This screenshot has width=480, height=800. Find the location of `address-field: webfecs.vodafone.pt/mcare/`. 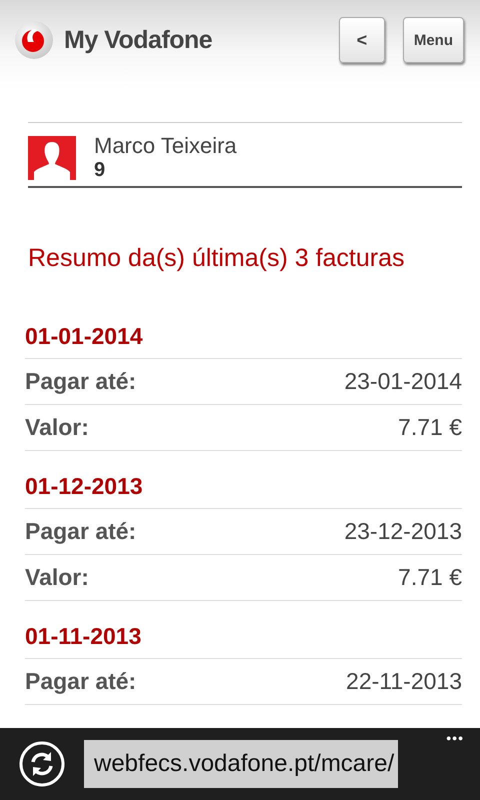

address-field: webfecs.vodafone.pt/mcare/ is located at coordinates (241, 764).